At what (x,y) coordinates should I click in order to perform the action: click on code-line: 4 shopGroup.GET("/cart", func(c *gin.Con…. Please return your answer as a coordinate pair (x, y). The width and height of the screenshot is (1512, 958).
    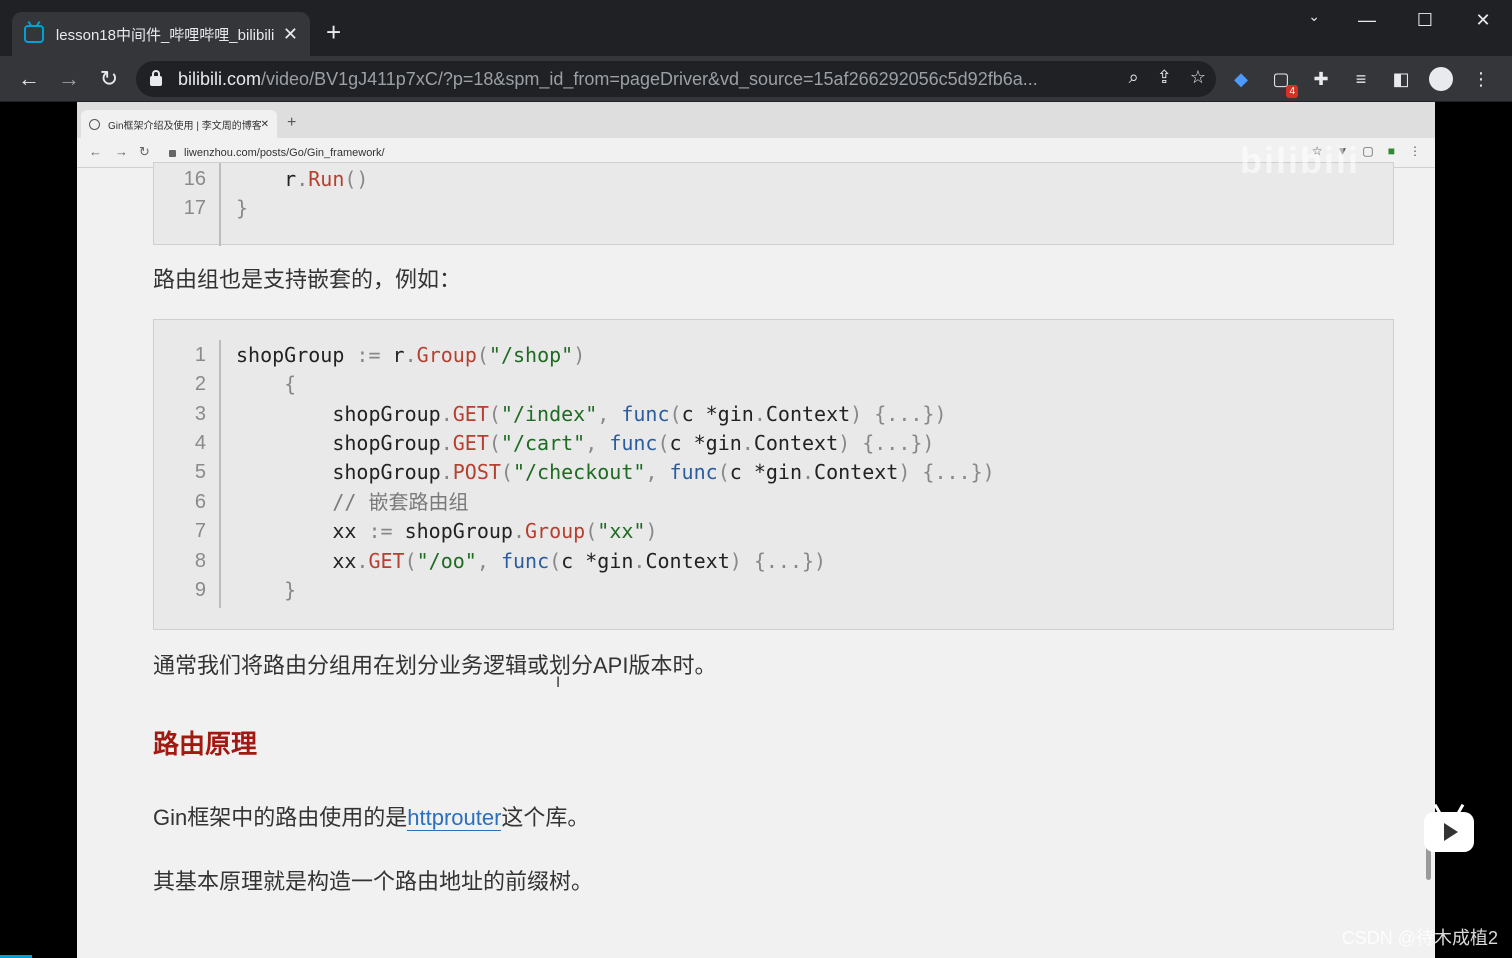
    Looking at the image, I should click on (564, 443).